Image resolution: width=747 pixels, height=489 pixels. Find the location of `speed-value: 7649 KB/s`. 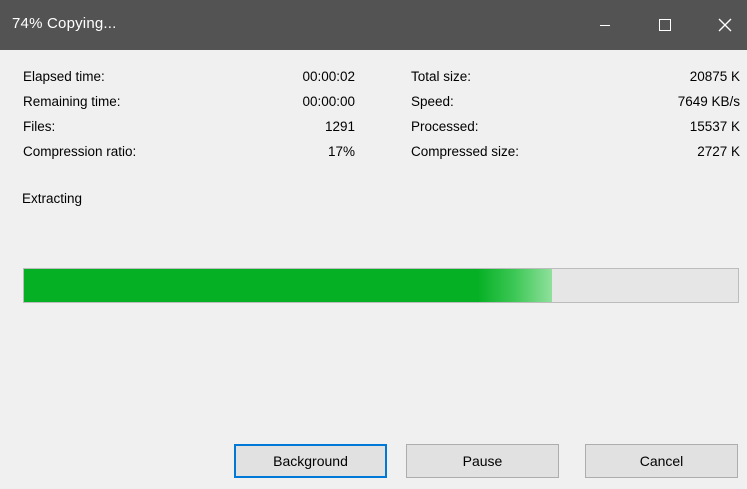

speed-value: 7649 KB/s is located at coordinates (708, 101).